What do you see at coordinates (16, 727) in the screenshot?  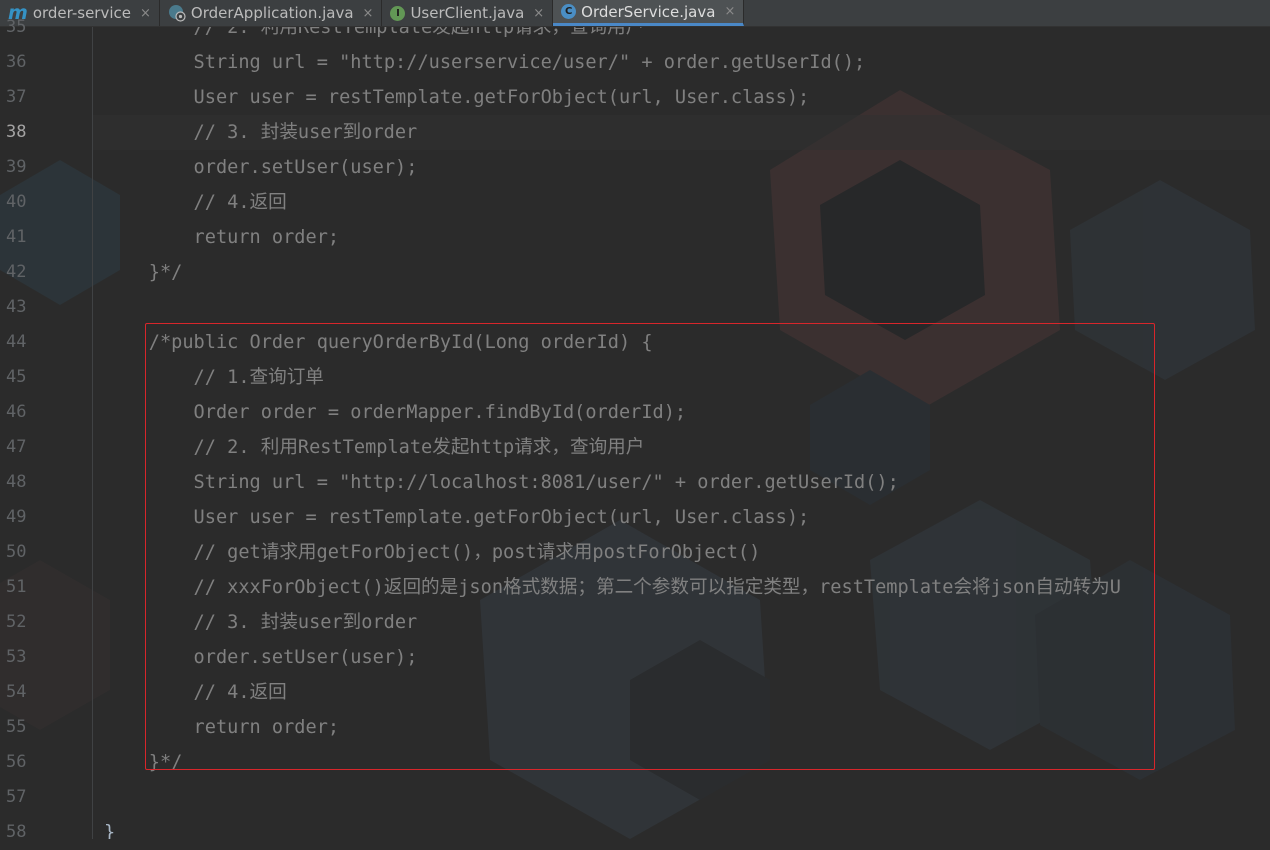 I see `line-number: 55` at bounding box center [16, 727].